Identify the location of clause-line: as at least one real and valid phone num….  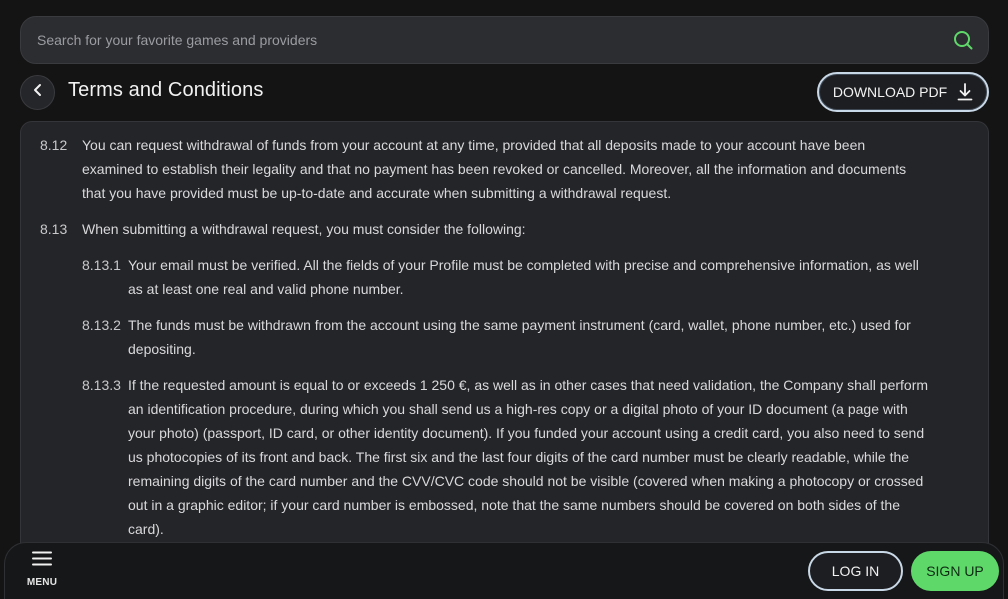
(266, 289).